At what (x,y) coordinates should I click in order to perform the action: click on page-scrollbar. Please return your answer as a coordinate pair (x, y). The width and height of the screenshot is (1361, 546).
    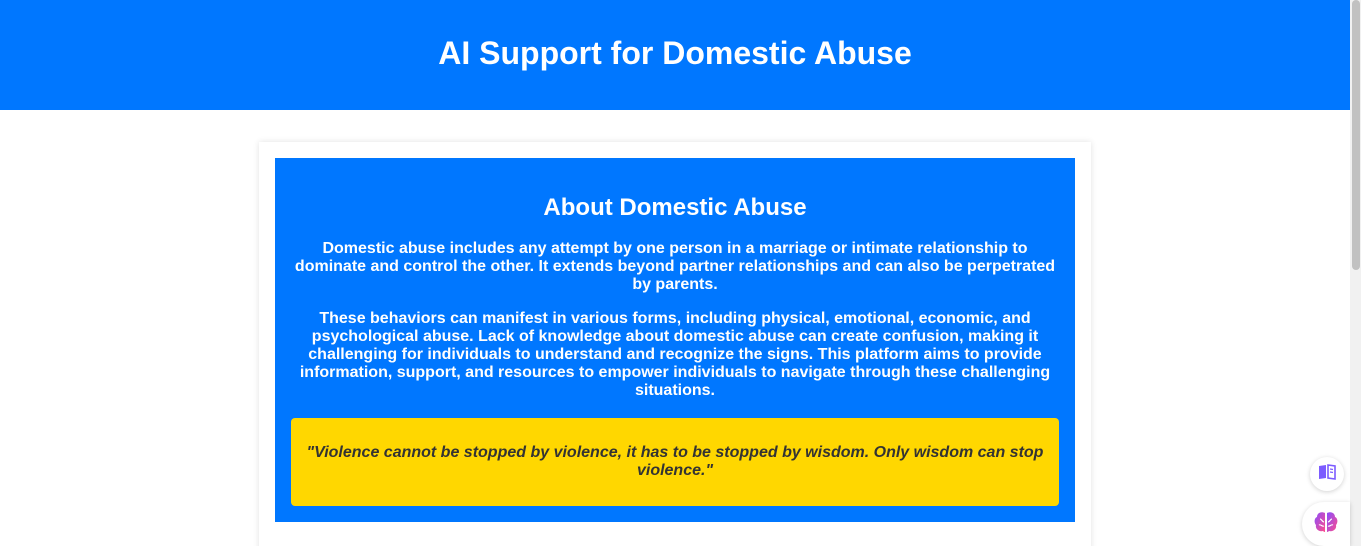
    Looking at the image, I should click on (1355, 273).